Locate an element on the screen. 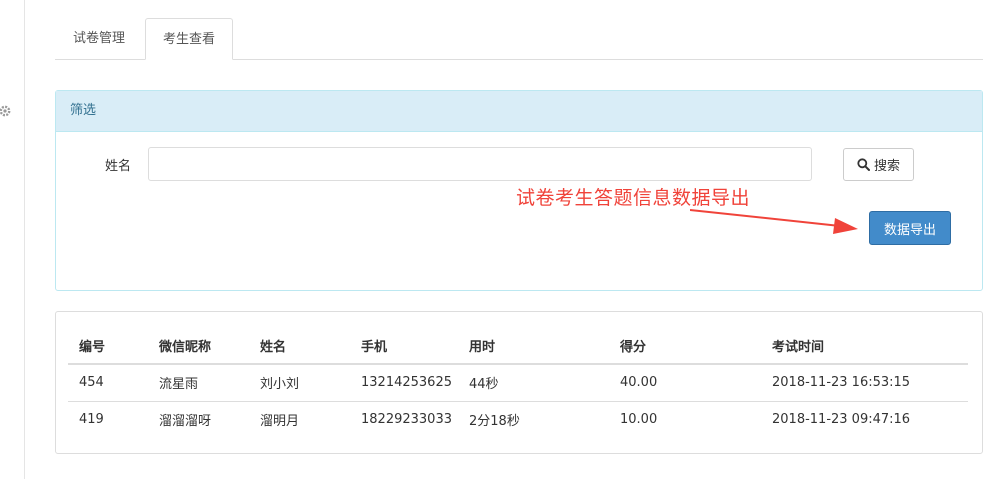 This screenshot has width=1000, height=479. tab-bar: 试卷管理 考生查看 is located at coordinates (519, 39).